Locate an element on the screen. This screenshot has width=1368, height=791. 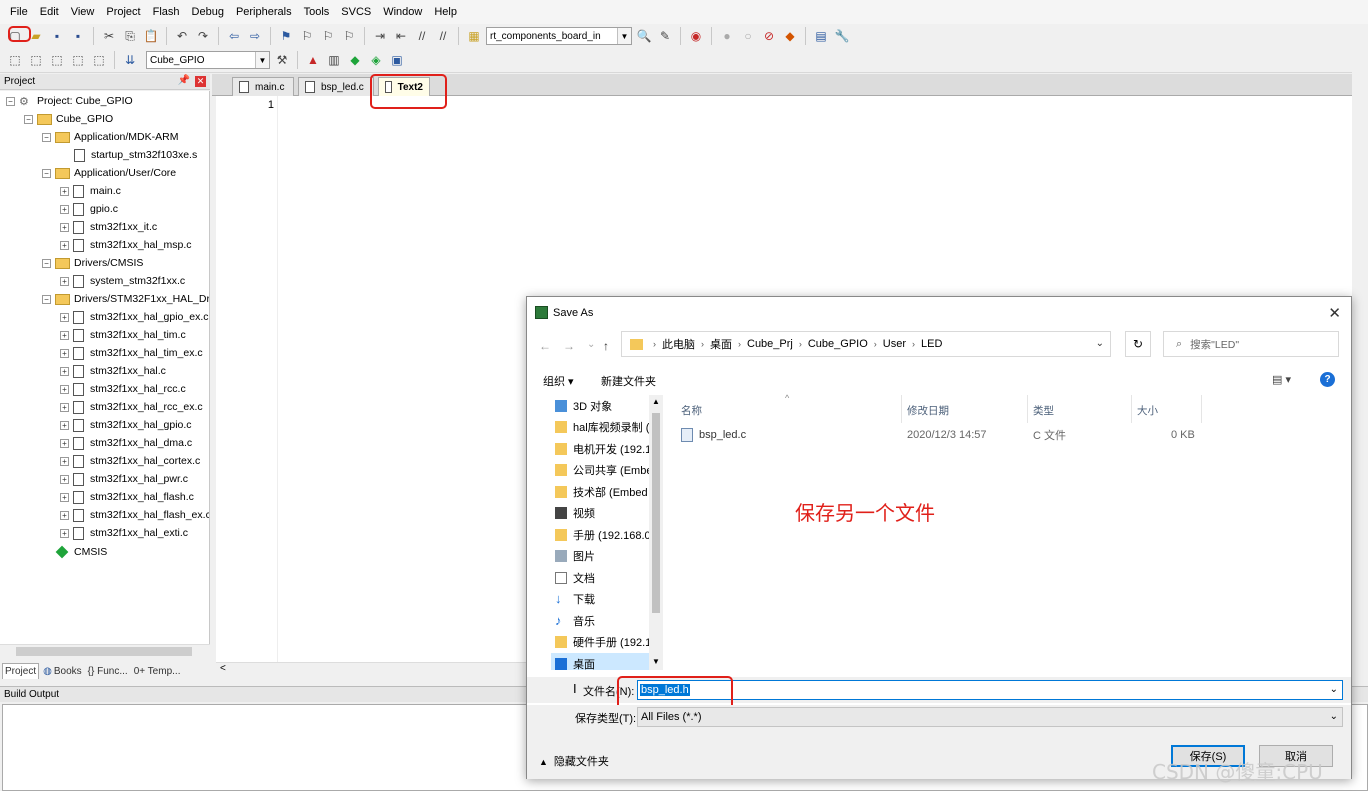
recent-chevron-icon: ⌄ is located at coordinates (591, 344).